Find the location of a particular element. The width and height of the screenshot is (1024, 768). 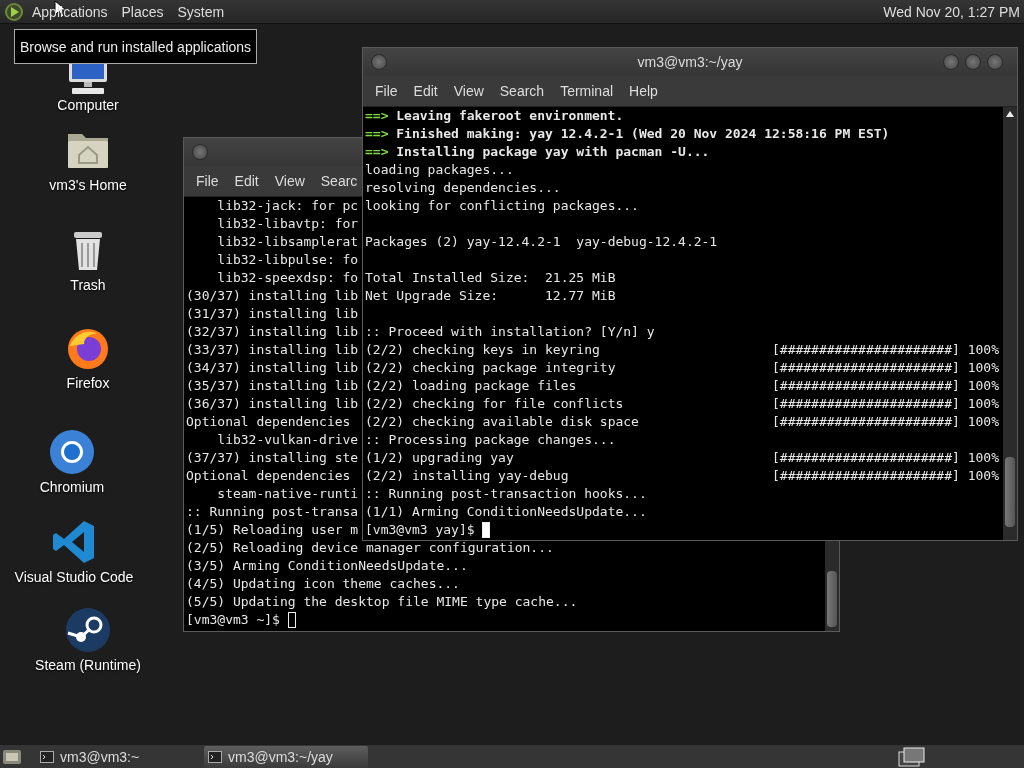

output-line: (37/37) installing ste is located at coordinates (272, 458).